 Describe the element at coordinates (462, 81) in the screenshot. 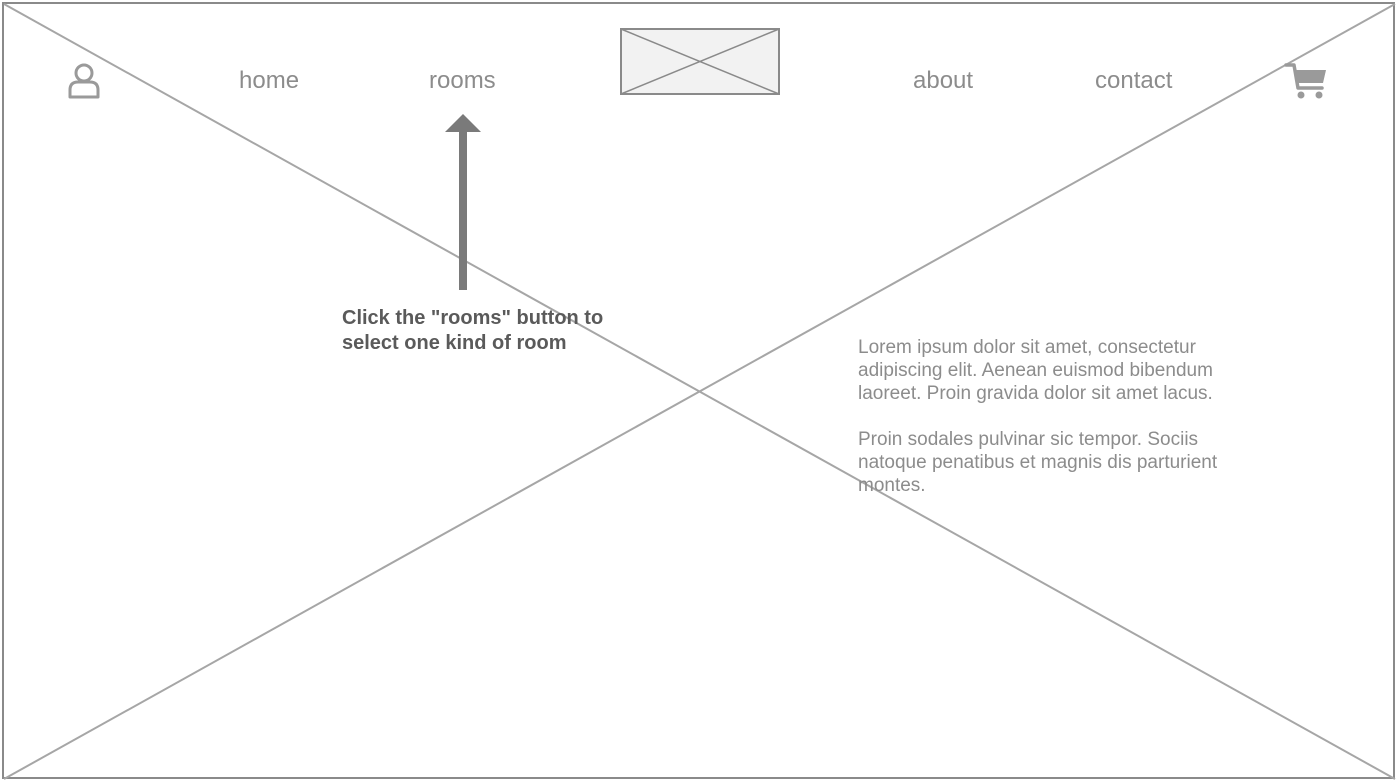

I see `nav-rooms-link: rooms` at that location.